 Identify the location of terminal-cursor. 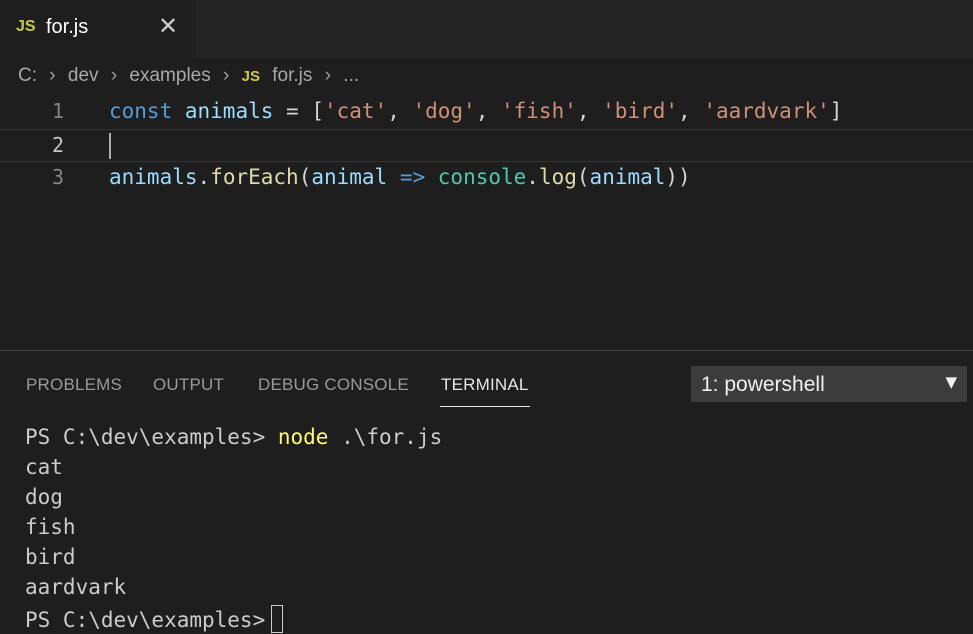
(277, 619).